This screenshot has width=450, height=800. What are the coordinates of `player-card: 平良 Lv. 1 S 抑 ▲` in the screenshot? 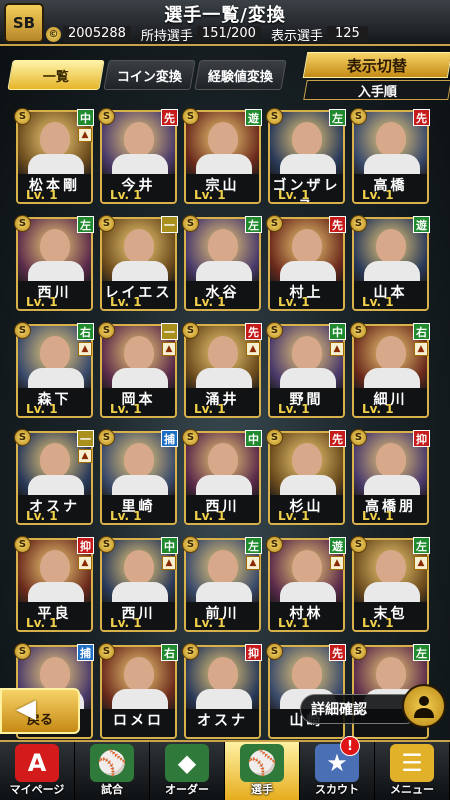 It's located at (54, 584).